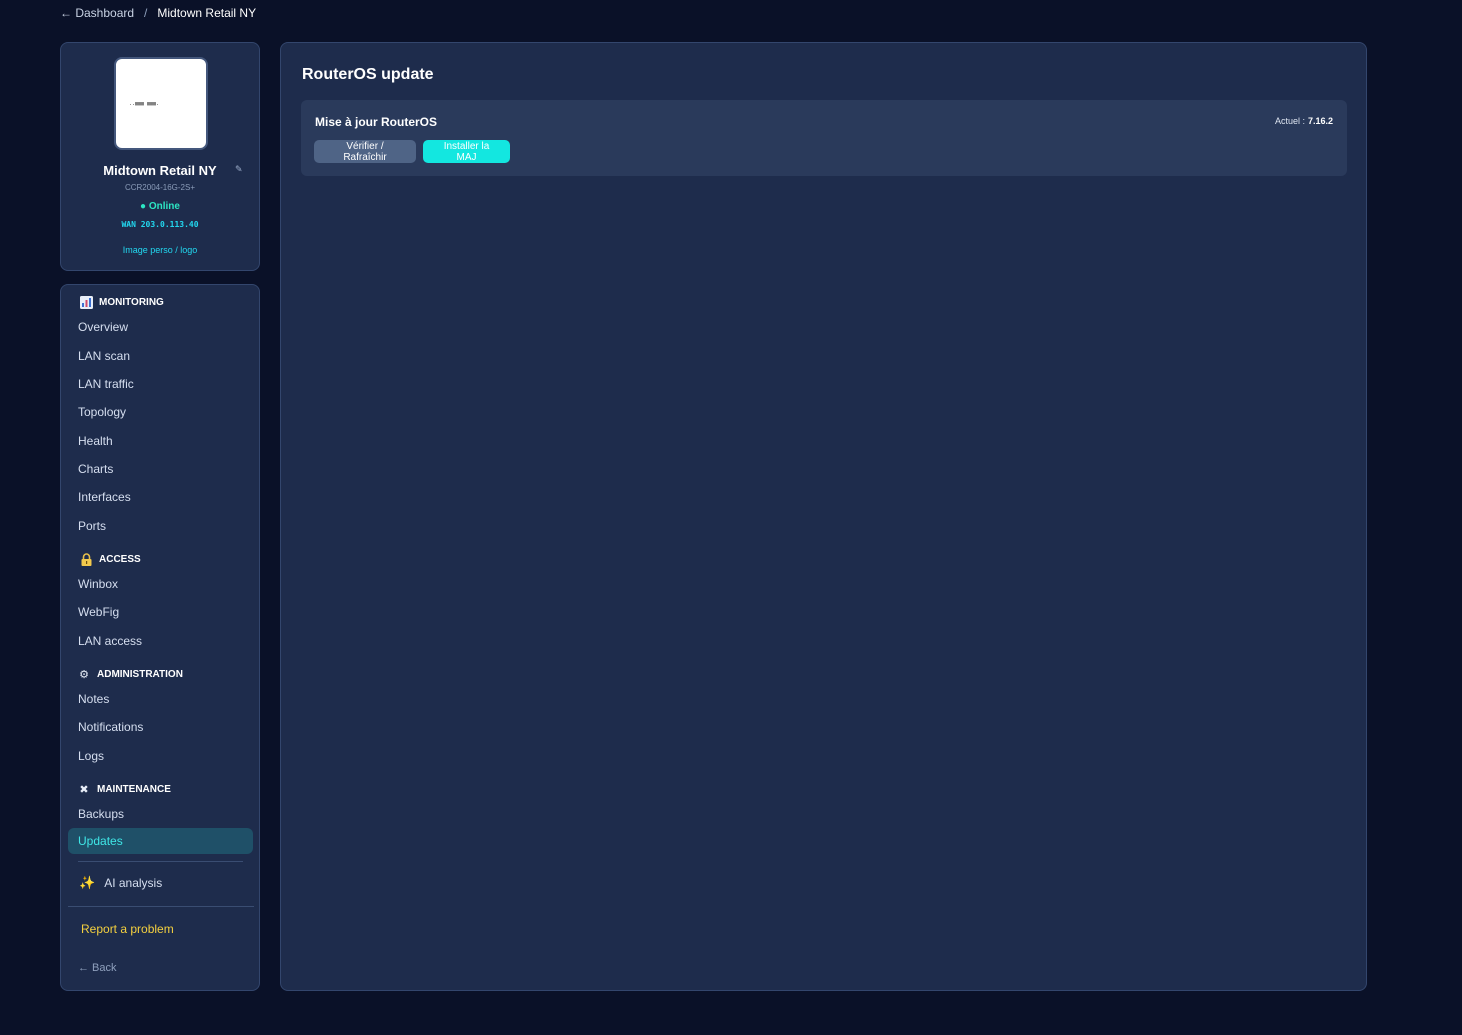 This screenshot has height=1035, width=1462. I want to click on sidebar-item-notes: Notes, so click(93, 699).